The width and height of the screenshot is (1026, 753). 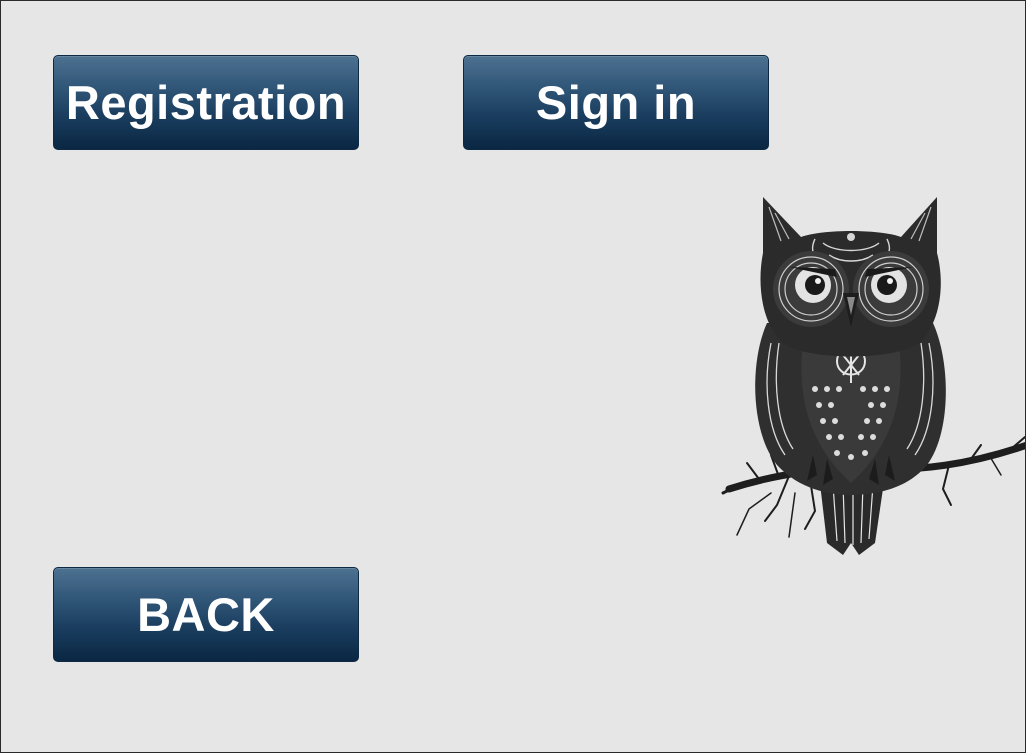 I want to click on sign-in-button: Sign in, so click(x=616, y=102).